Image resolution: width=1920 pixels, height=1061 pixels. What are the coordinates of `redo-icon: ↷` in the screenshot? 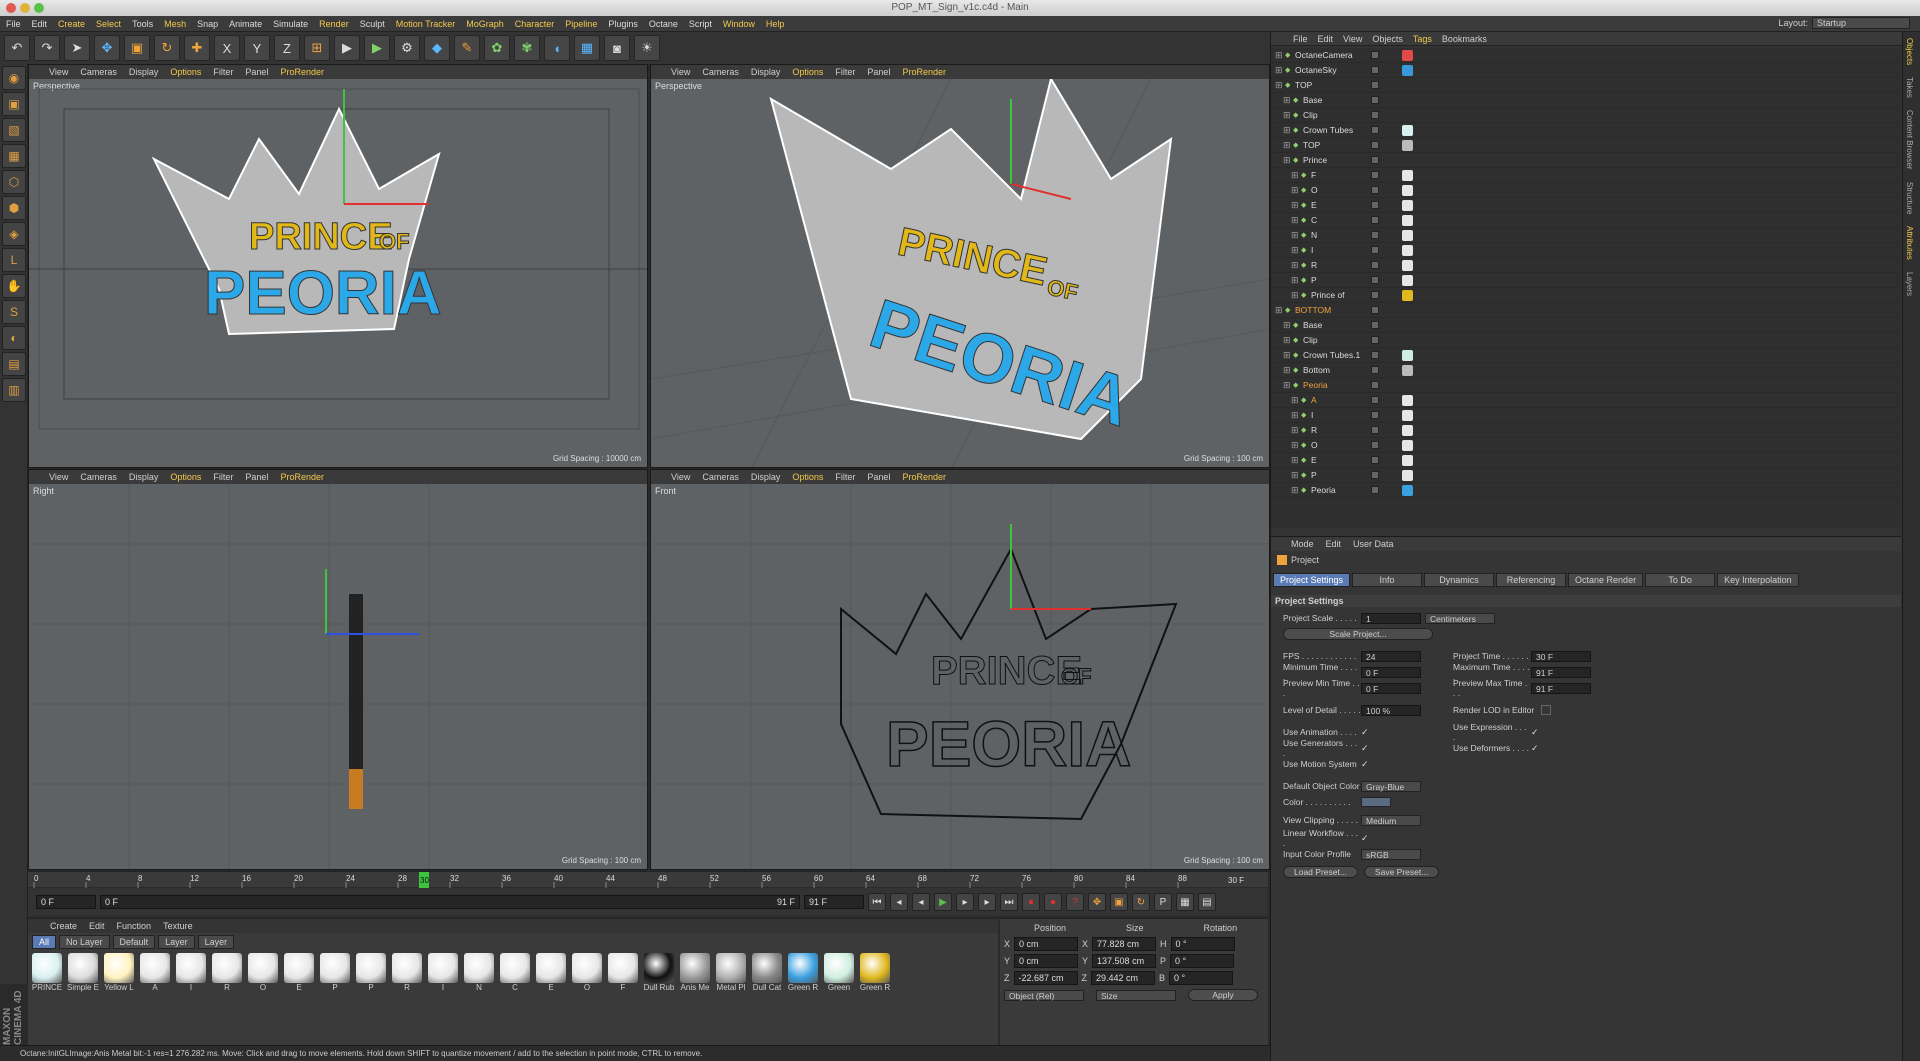 It's located at (47, 48).